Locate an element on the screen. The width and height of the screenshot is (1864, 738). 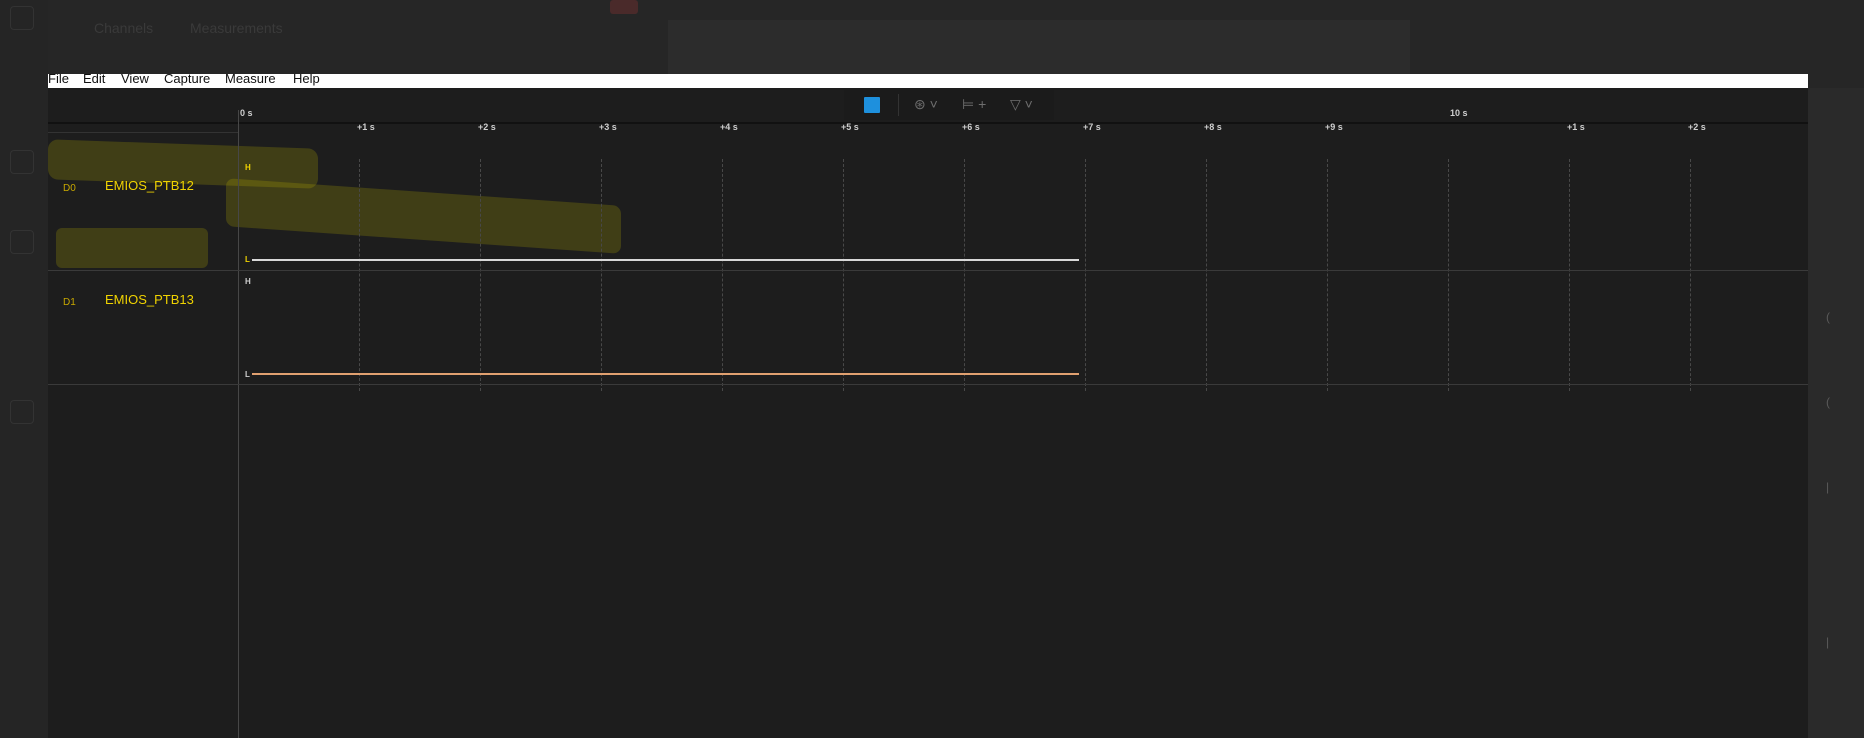
toolbar-separator is located at coordinates (898, 105).